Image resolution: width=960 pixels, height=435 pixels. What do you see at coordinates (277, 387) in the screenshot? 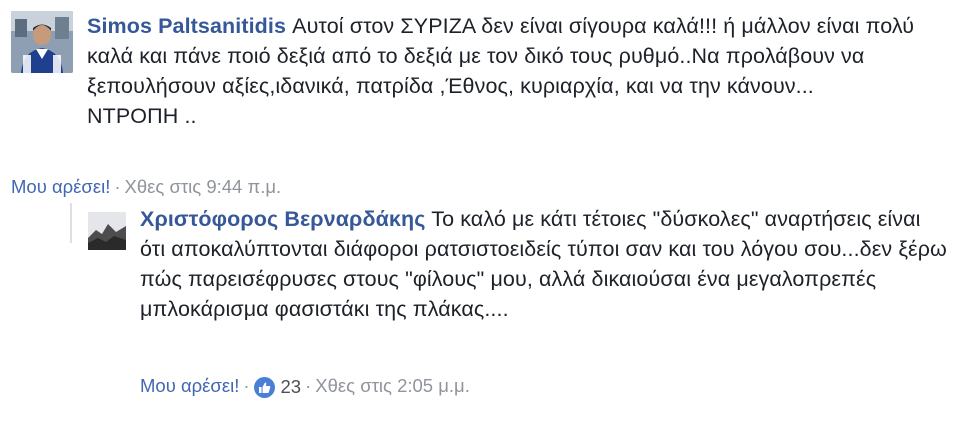
I see `reaction-count: 23` at bounding box center [277, 387].